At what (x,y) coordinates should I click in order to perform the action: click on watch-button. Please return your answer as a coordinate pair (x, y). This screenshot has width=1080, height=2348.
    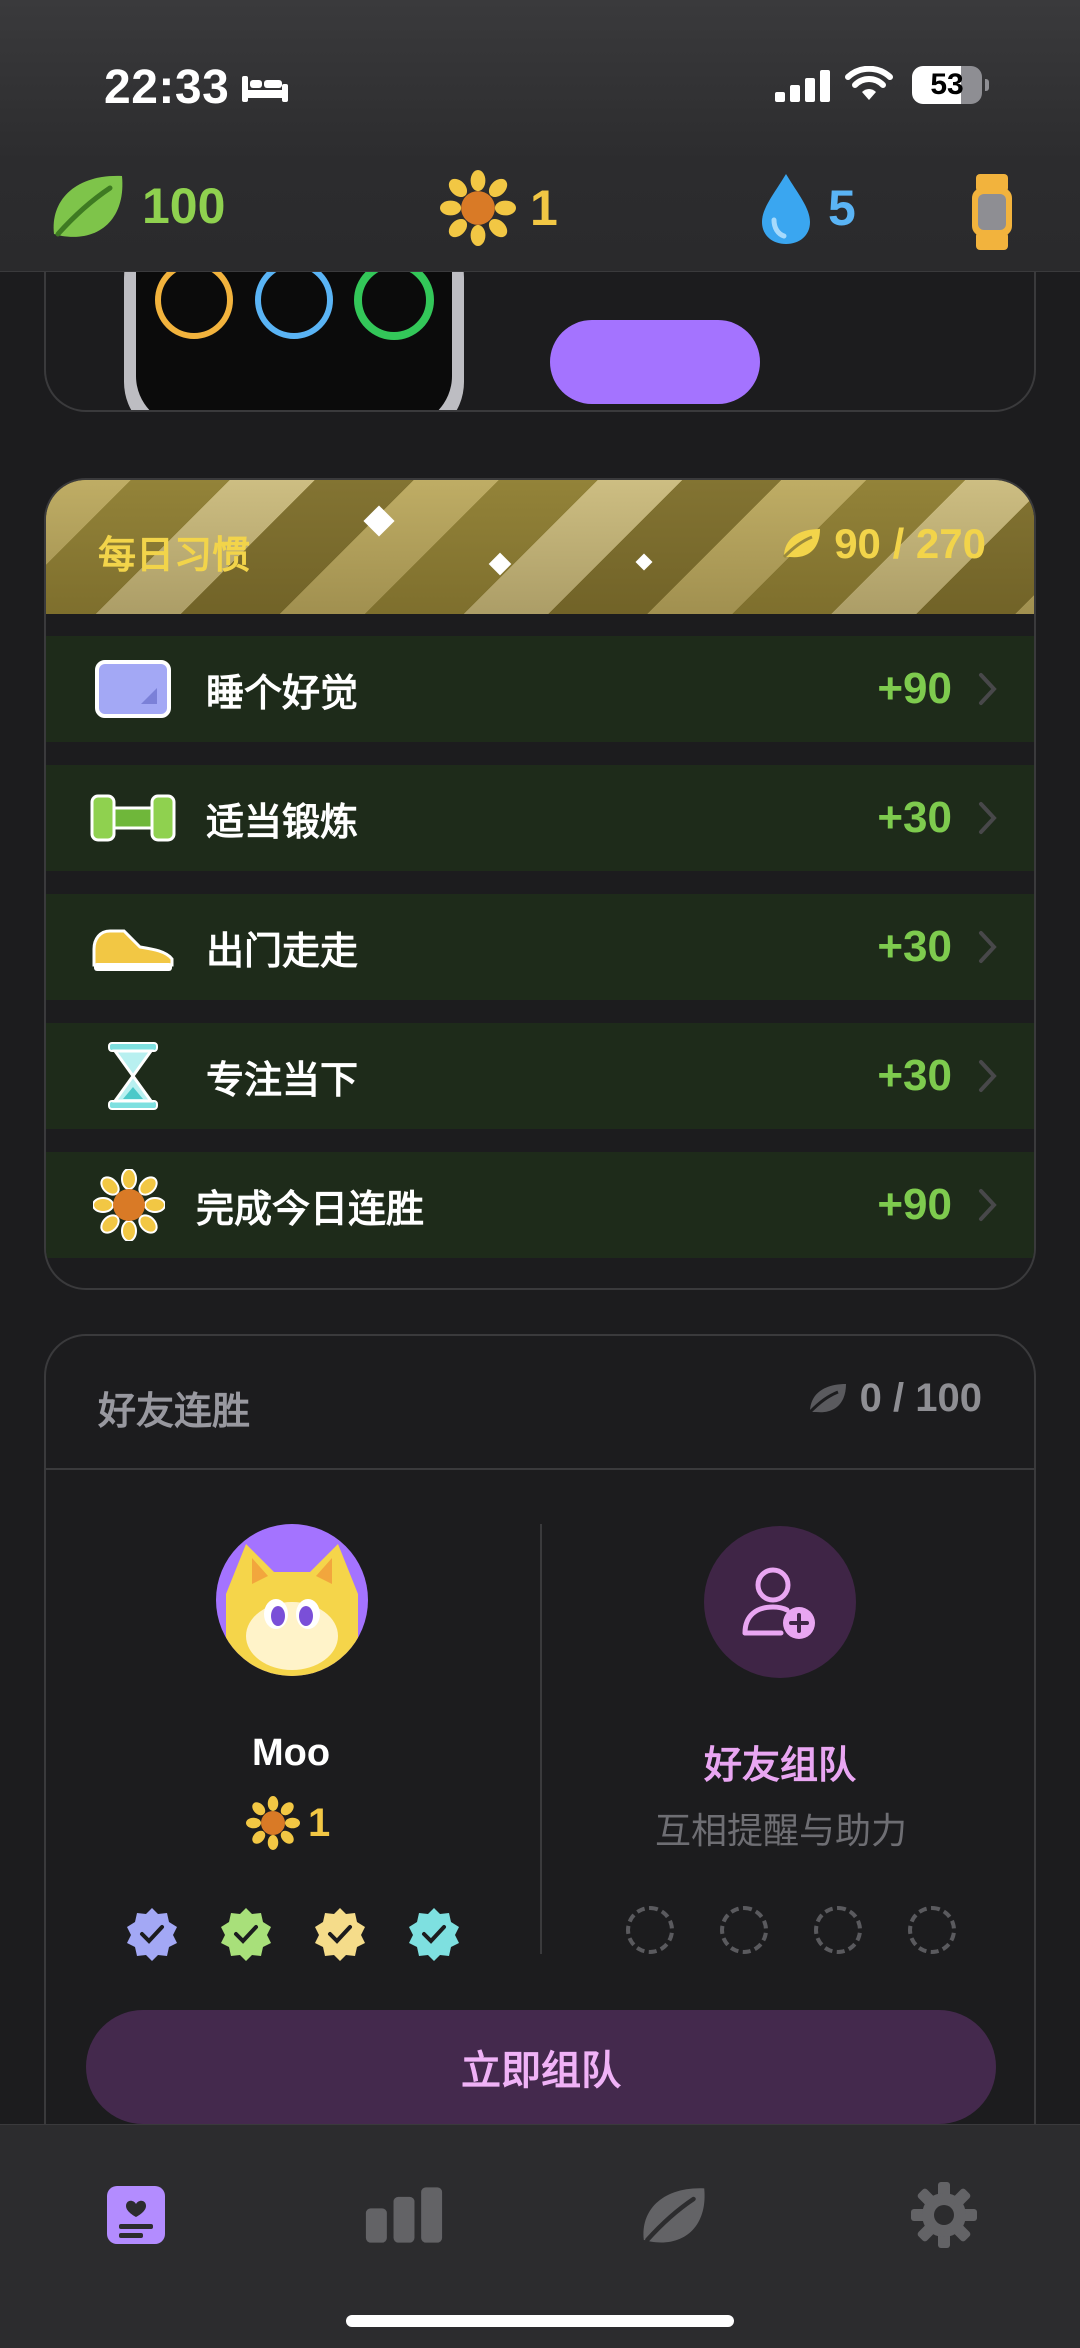
    Looking at the image, I should click on (992, 212).